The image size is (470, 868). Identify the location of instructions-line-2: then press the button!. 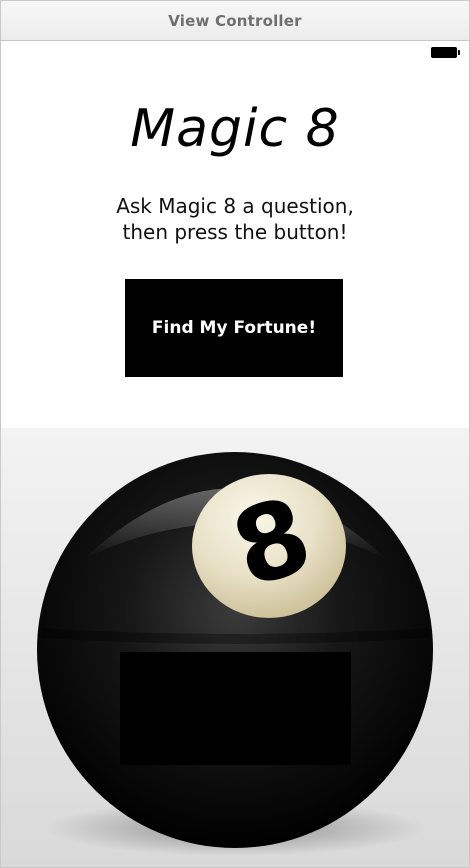
(235, 232).